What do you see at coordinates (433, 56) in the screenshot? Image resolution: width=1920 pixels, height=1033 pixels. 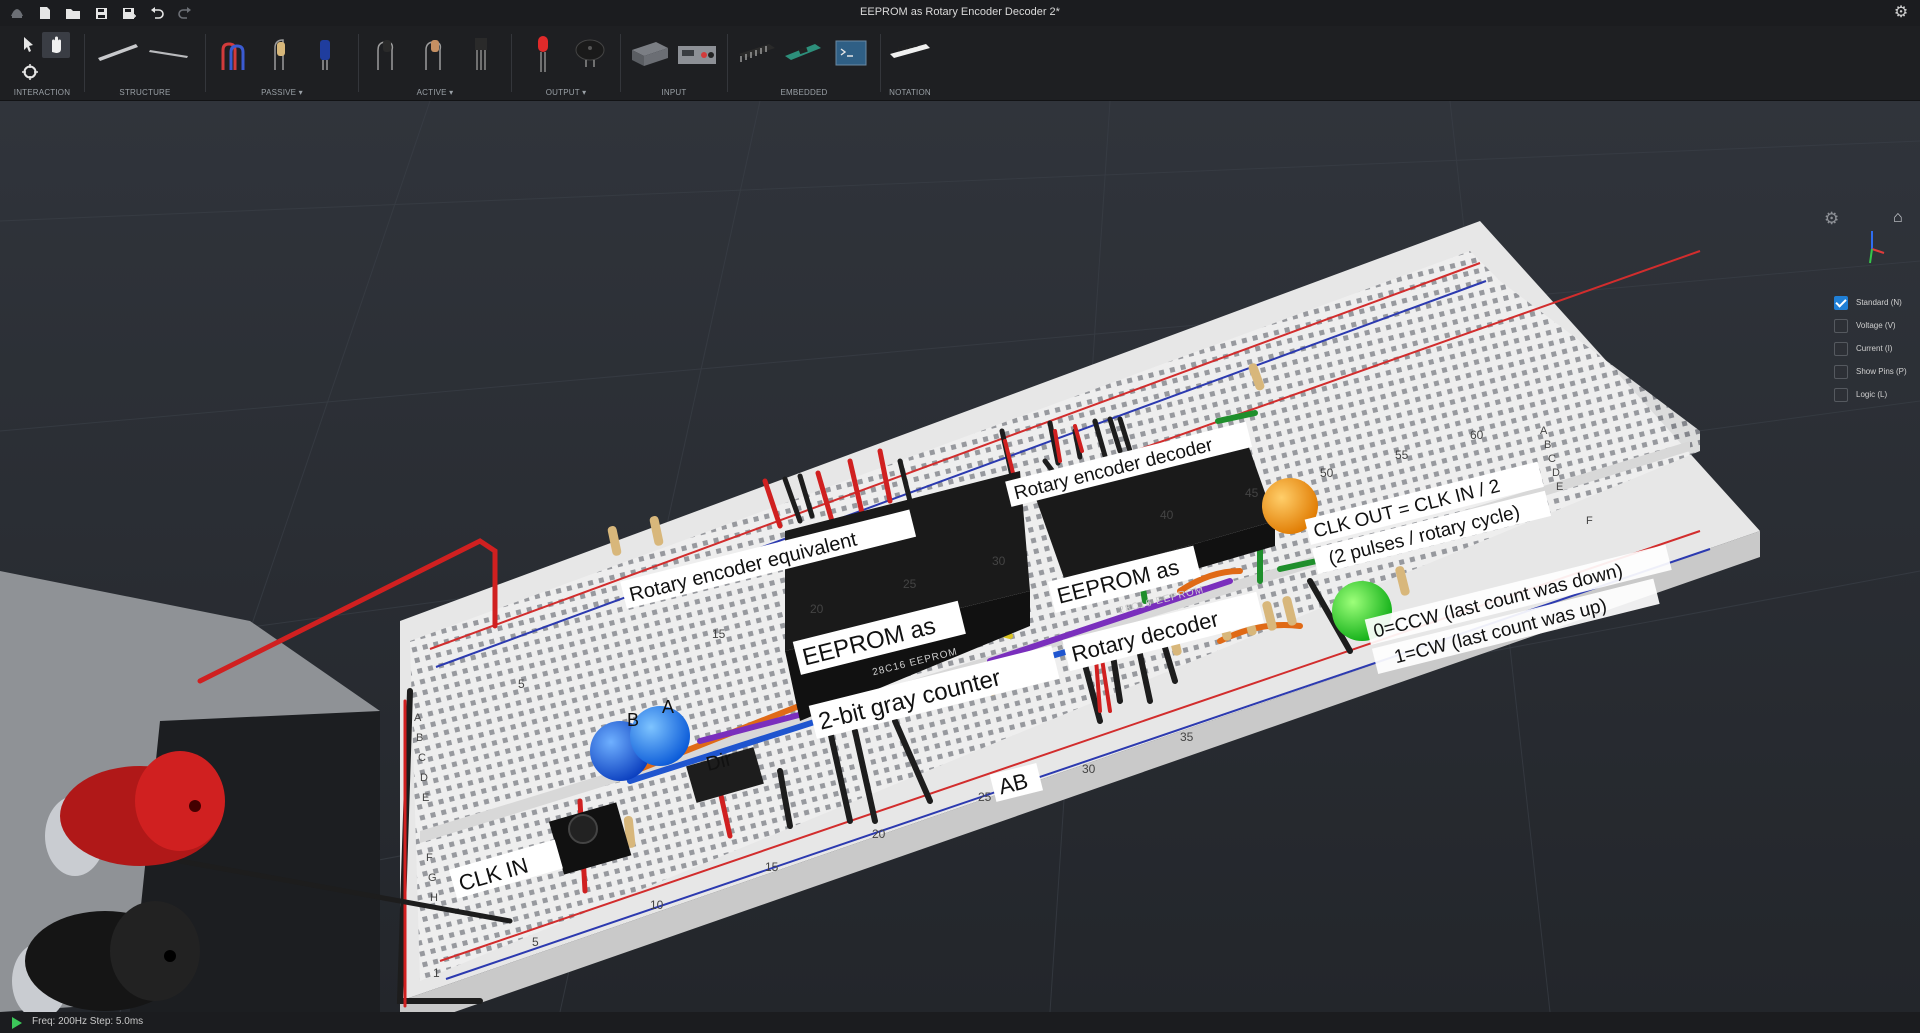 I see `zener-tool-icon` at bounding box center [433, 56].